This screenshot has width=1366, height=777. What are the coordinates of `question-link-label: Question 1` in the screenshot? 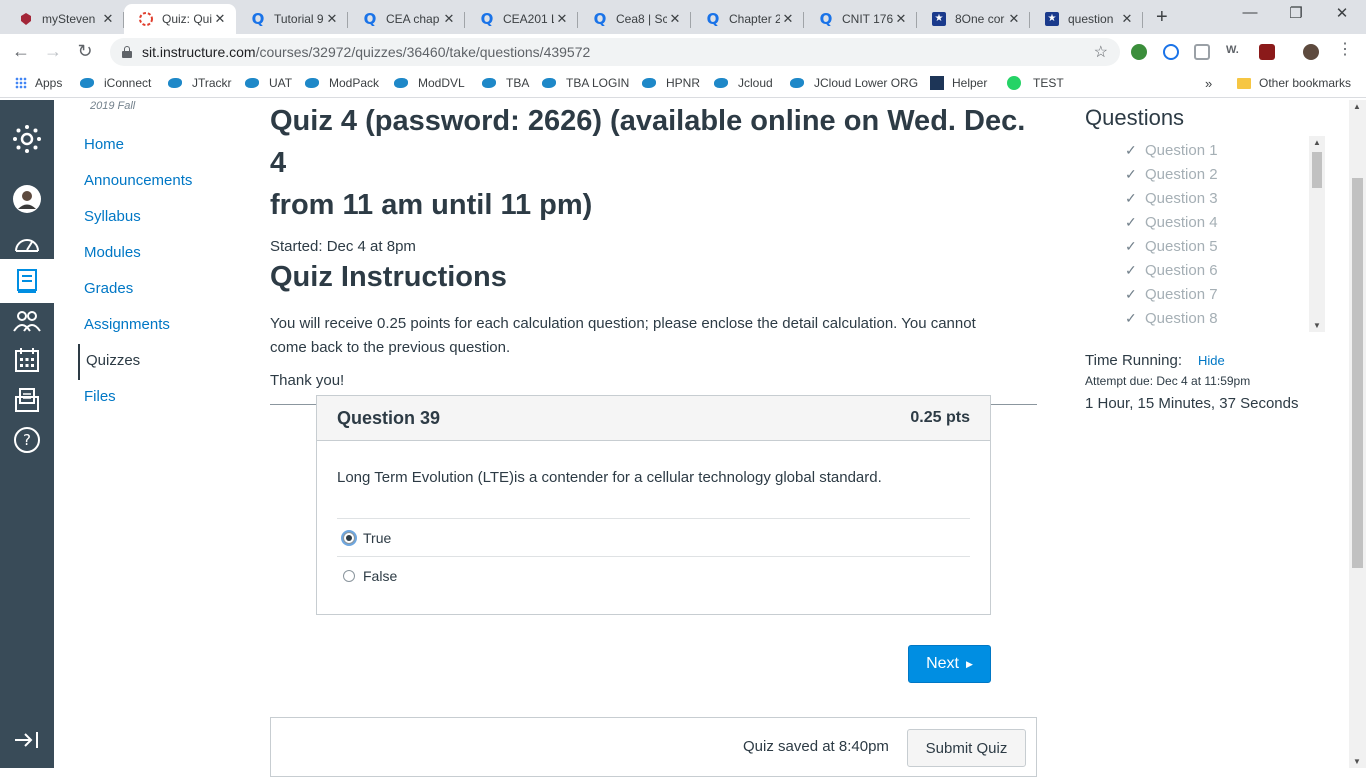 It's located at (1181, 150).